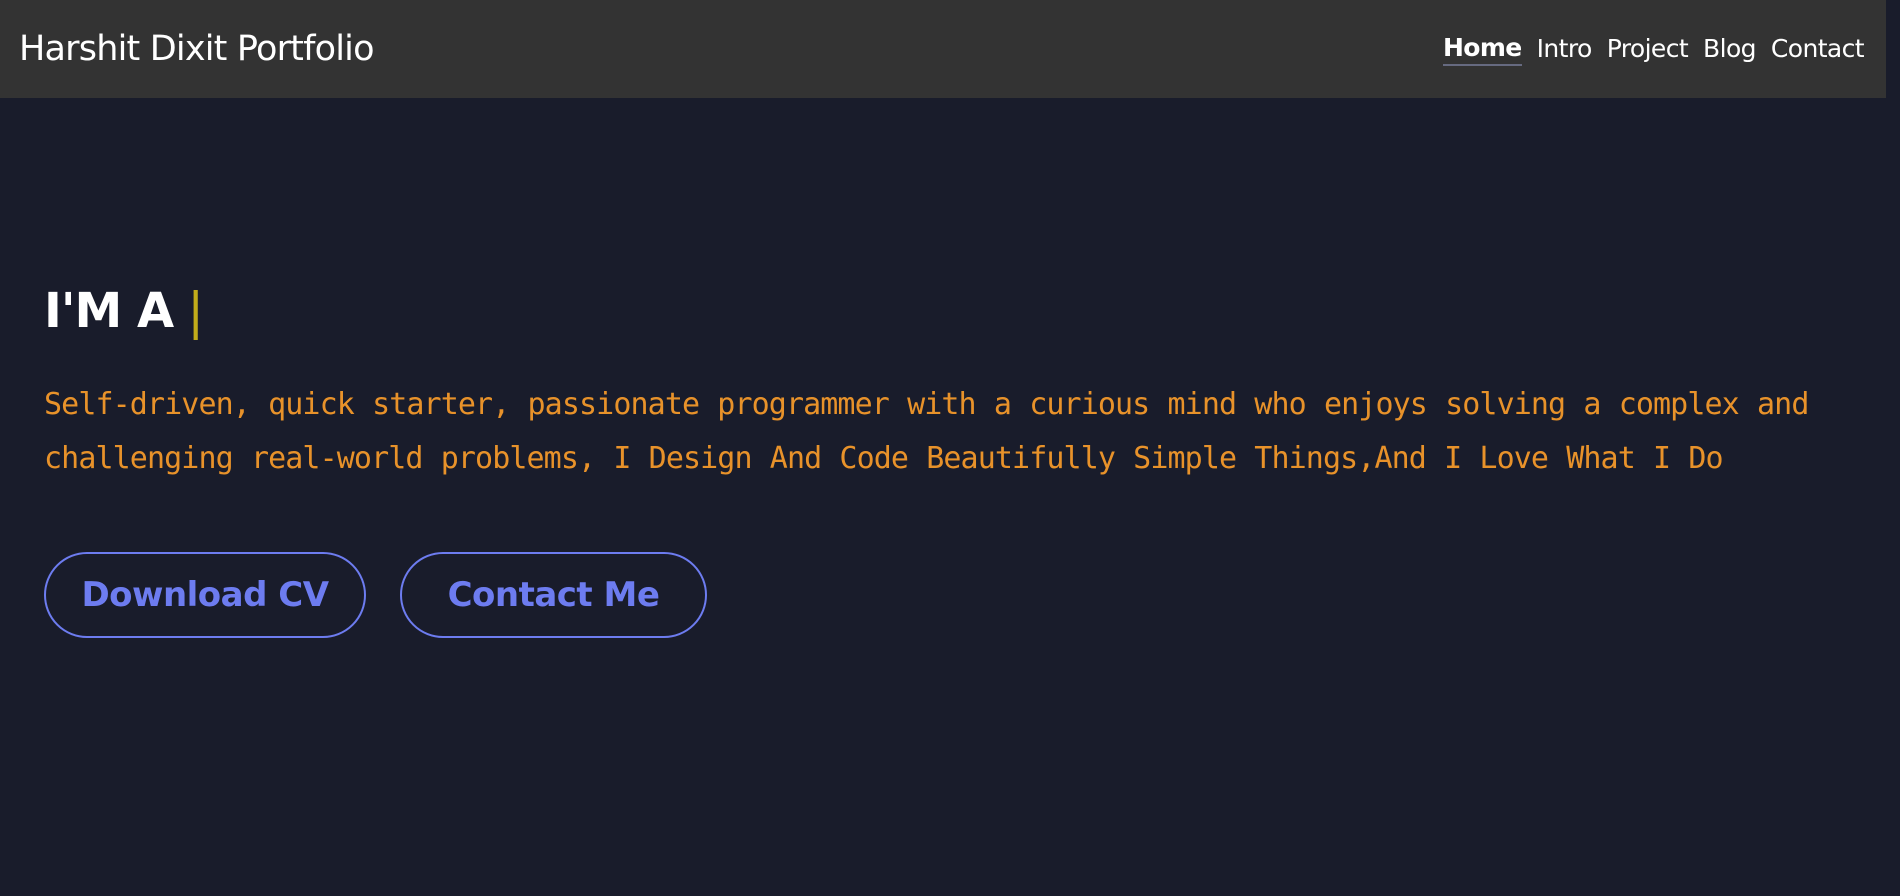 This screenshot has width=1900, height=896. Describe the element at coordinates (195, 311) in the screenshot. I see `typing-cursor: |` at that location.